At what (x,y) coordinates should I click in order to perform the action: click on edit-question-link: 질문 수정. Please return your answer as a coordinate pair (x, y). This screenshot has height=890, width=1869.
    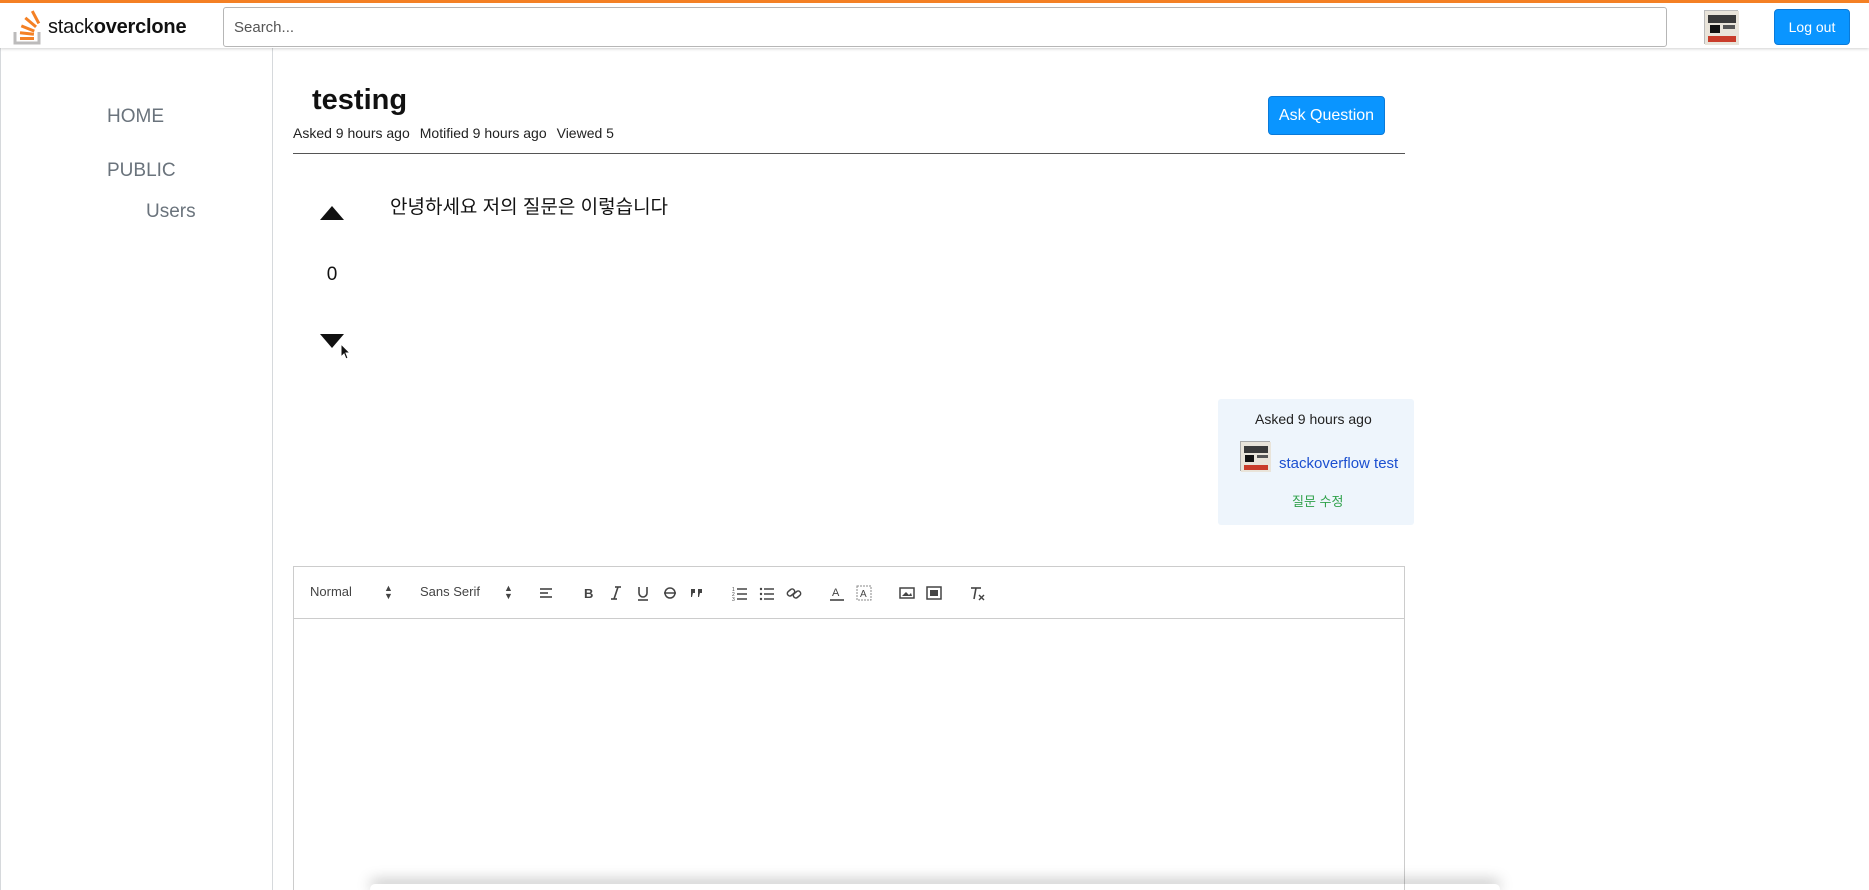
    Looking at the image, I should click on (1317, 500).